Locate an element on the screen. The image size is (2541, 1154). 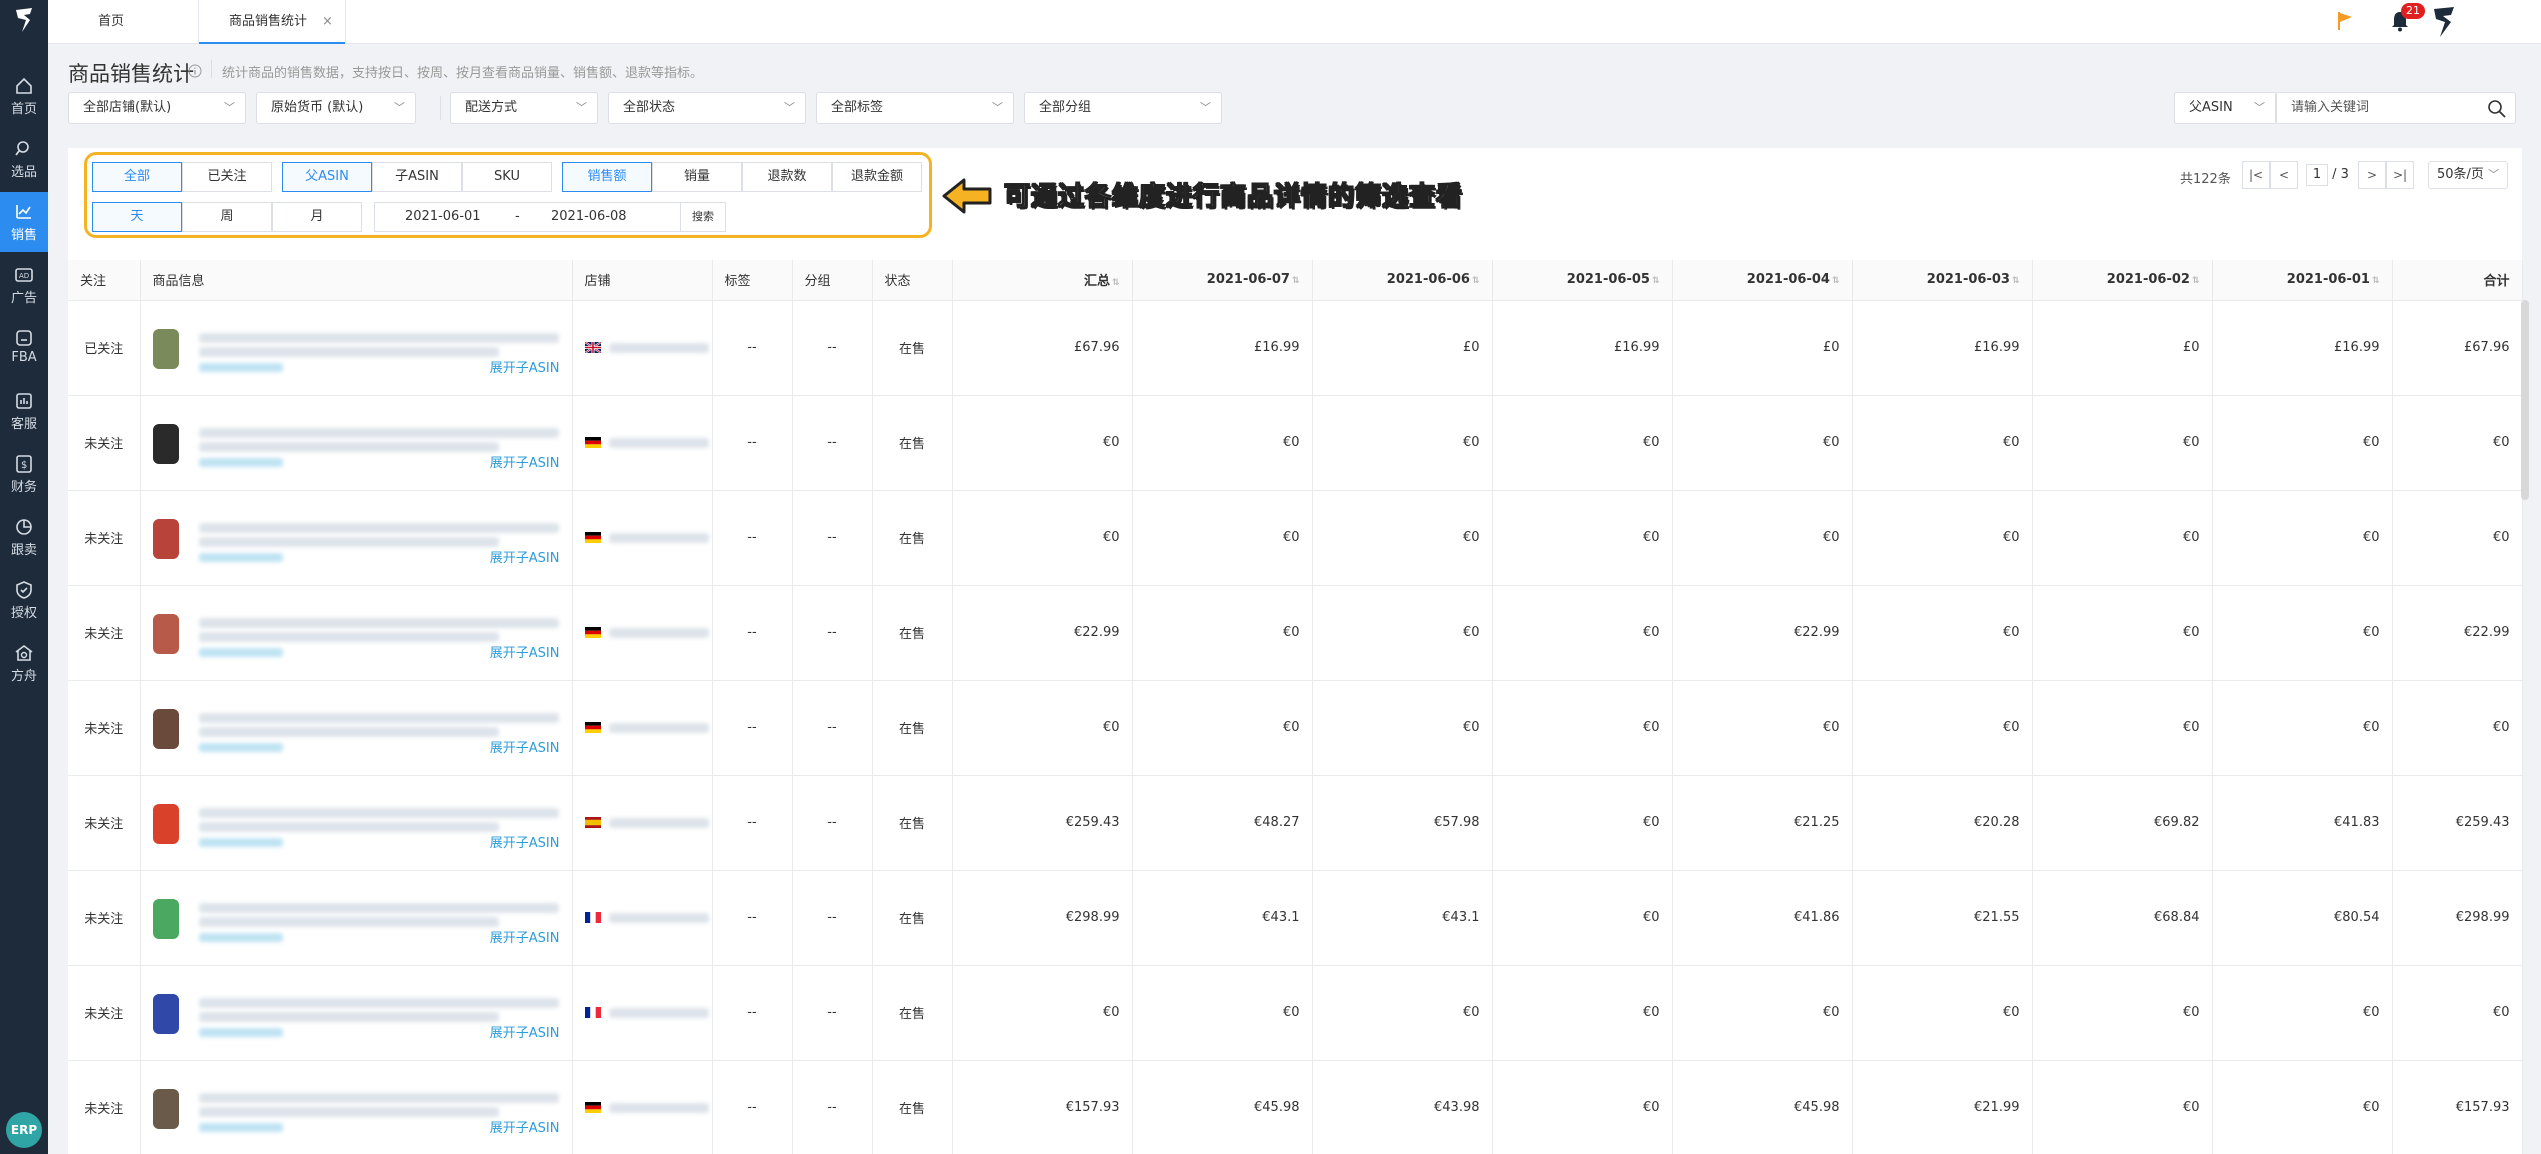
granularity-month-button: 月 is located at coordinates (317, 217).